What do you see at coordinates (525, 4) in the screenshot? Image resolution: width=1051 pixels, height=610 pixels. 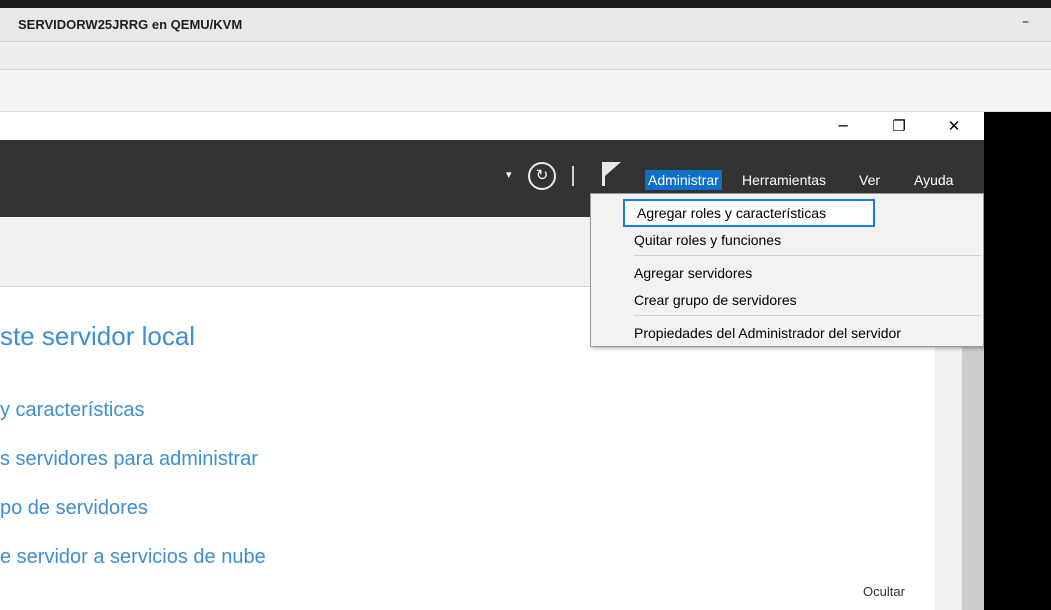 I see `top-strip` at bounding box center [525, 4].